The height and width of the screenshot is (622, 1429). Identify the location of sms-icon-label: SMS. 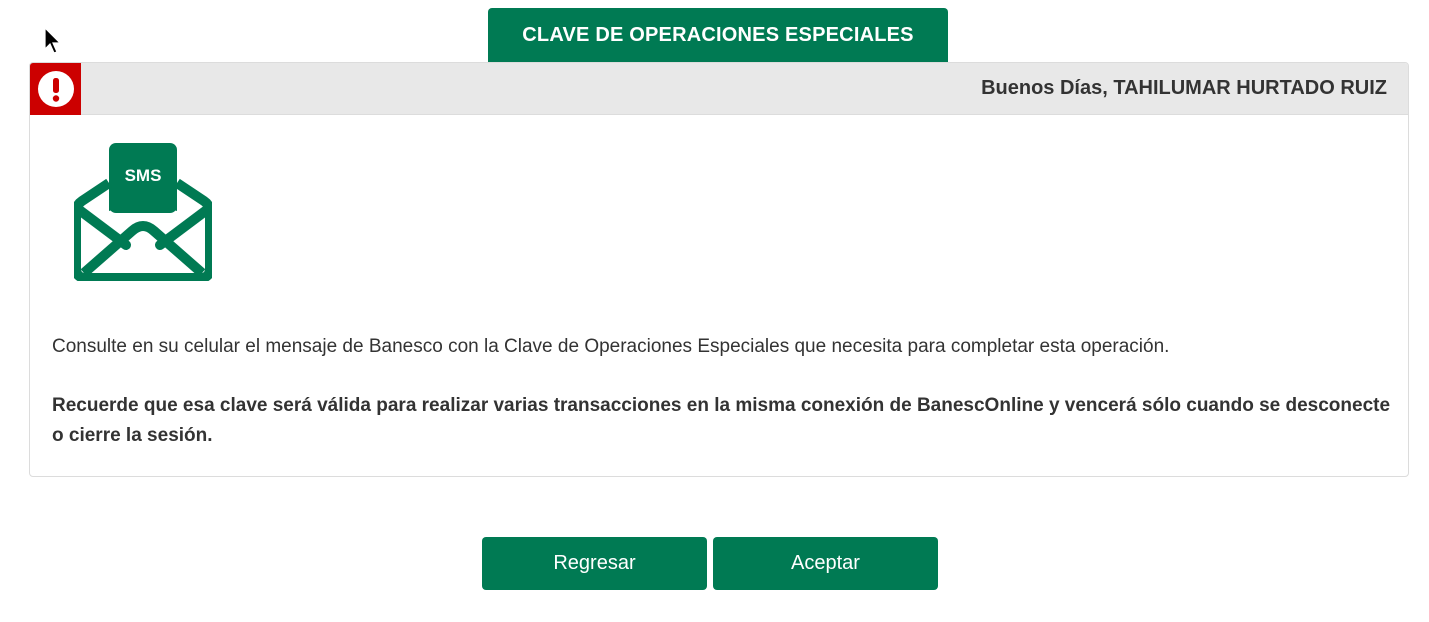
(143, 175).